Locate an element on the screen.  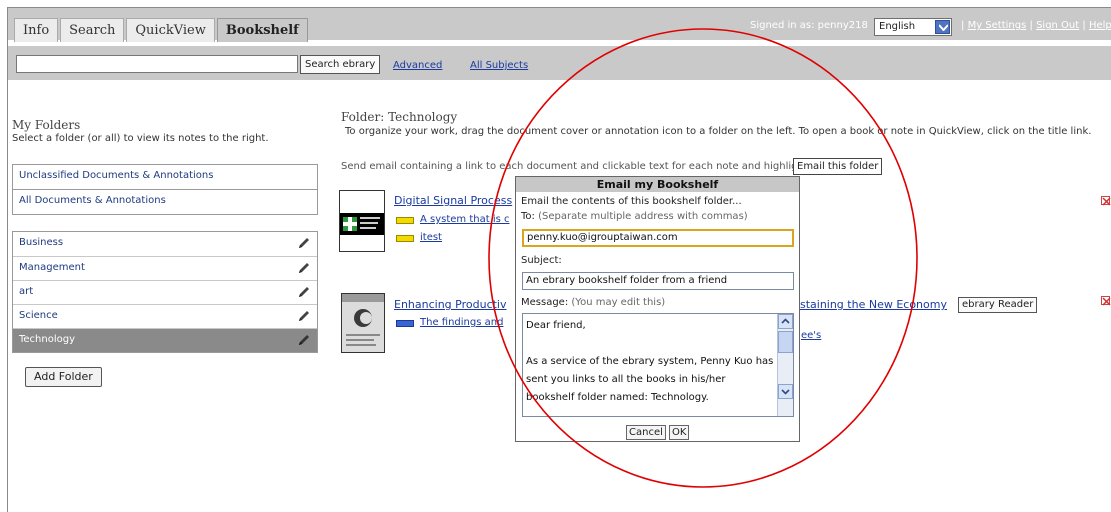
message-label: Message: is located at coordinates (545, 302).